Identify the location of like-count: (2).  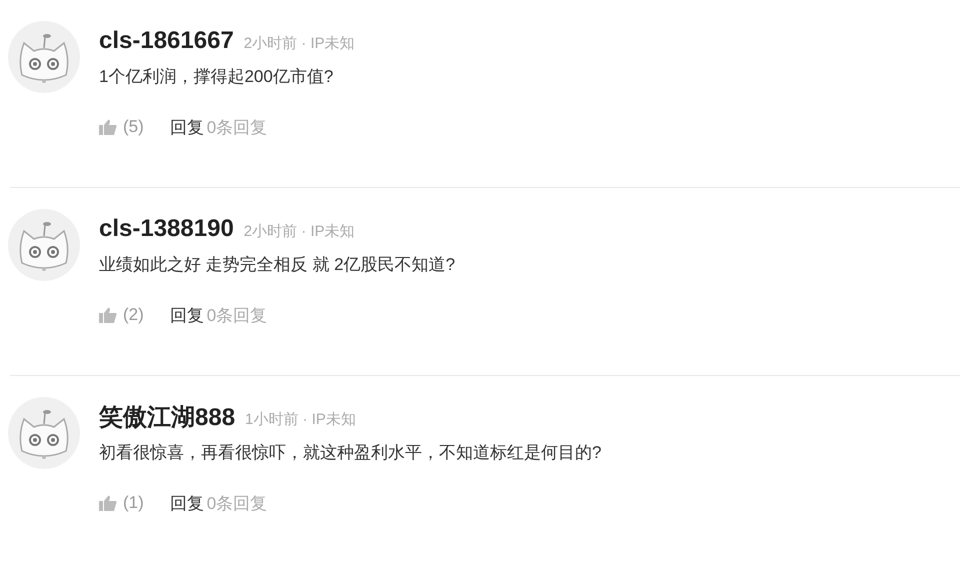
(133, 315).